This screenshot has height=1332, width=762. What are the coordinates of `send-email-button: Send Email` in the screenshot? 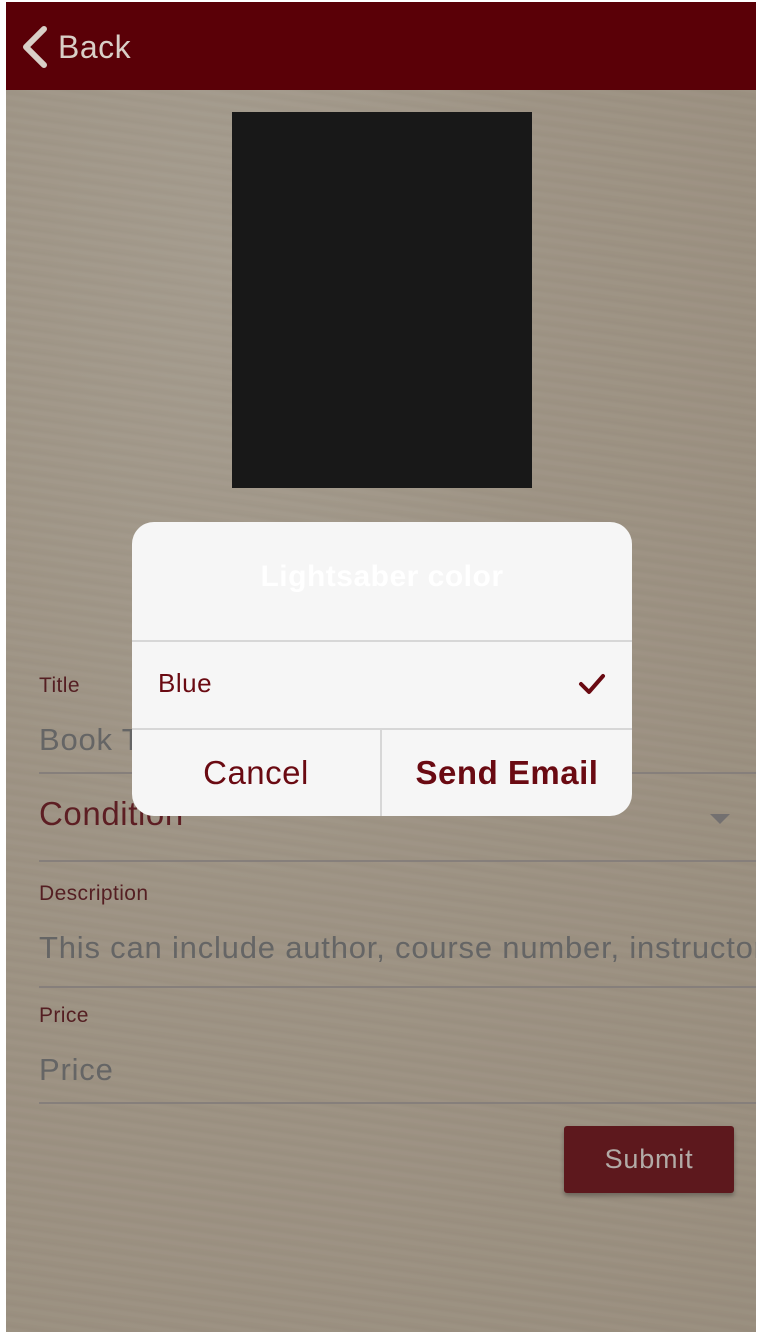 It's located at (507, 773).